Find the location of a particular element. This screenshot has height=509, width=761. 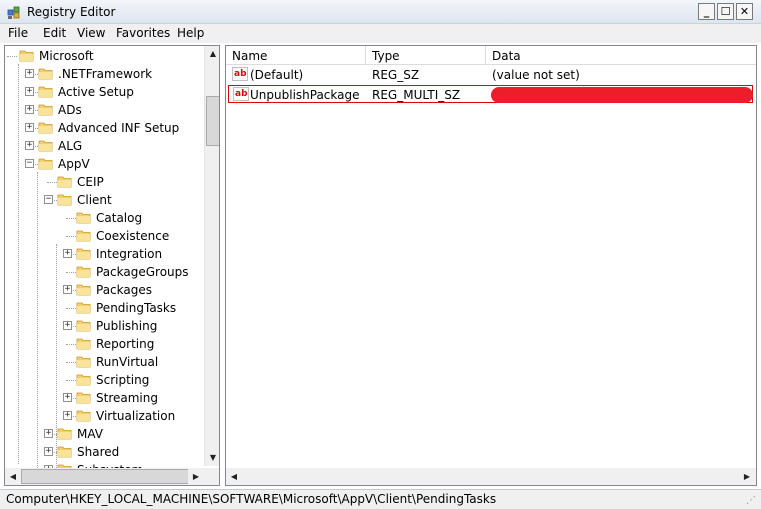

tree-item-label: CEIP is located at coordinates (90, 182).